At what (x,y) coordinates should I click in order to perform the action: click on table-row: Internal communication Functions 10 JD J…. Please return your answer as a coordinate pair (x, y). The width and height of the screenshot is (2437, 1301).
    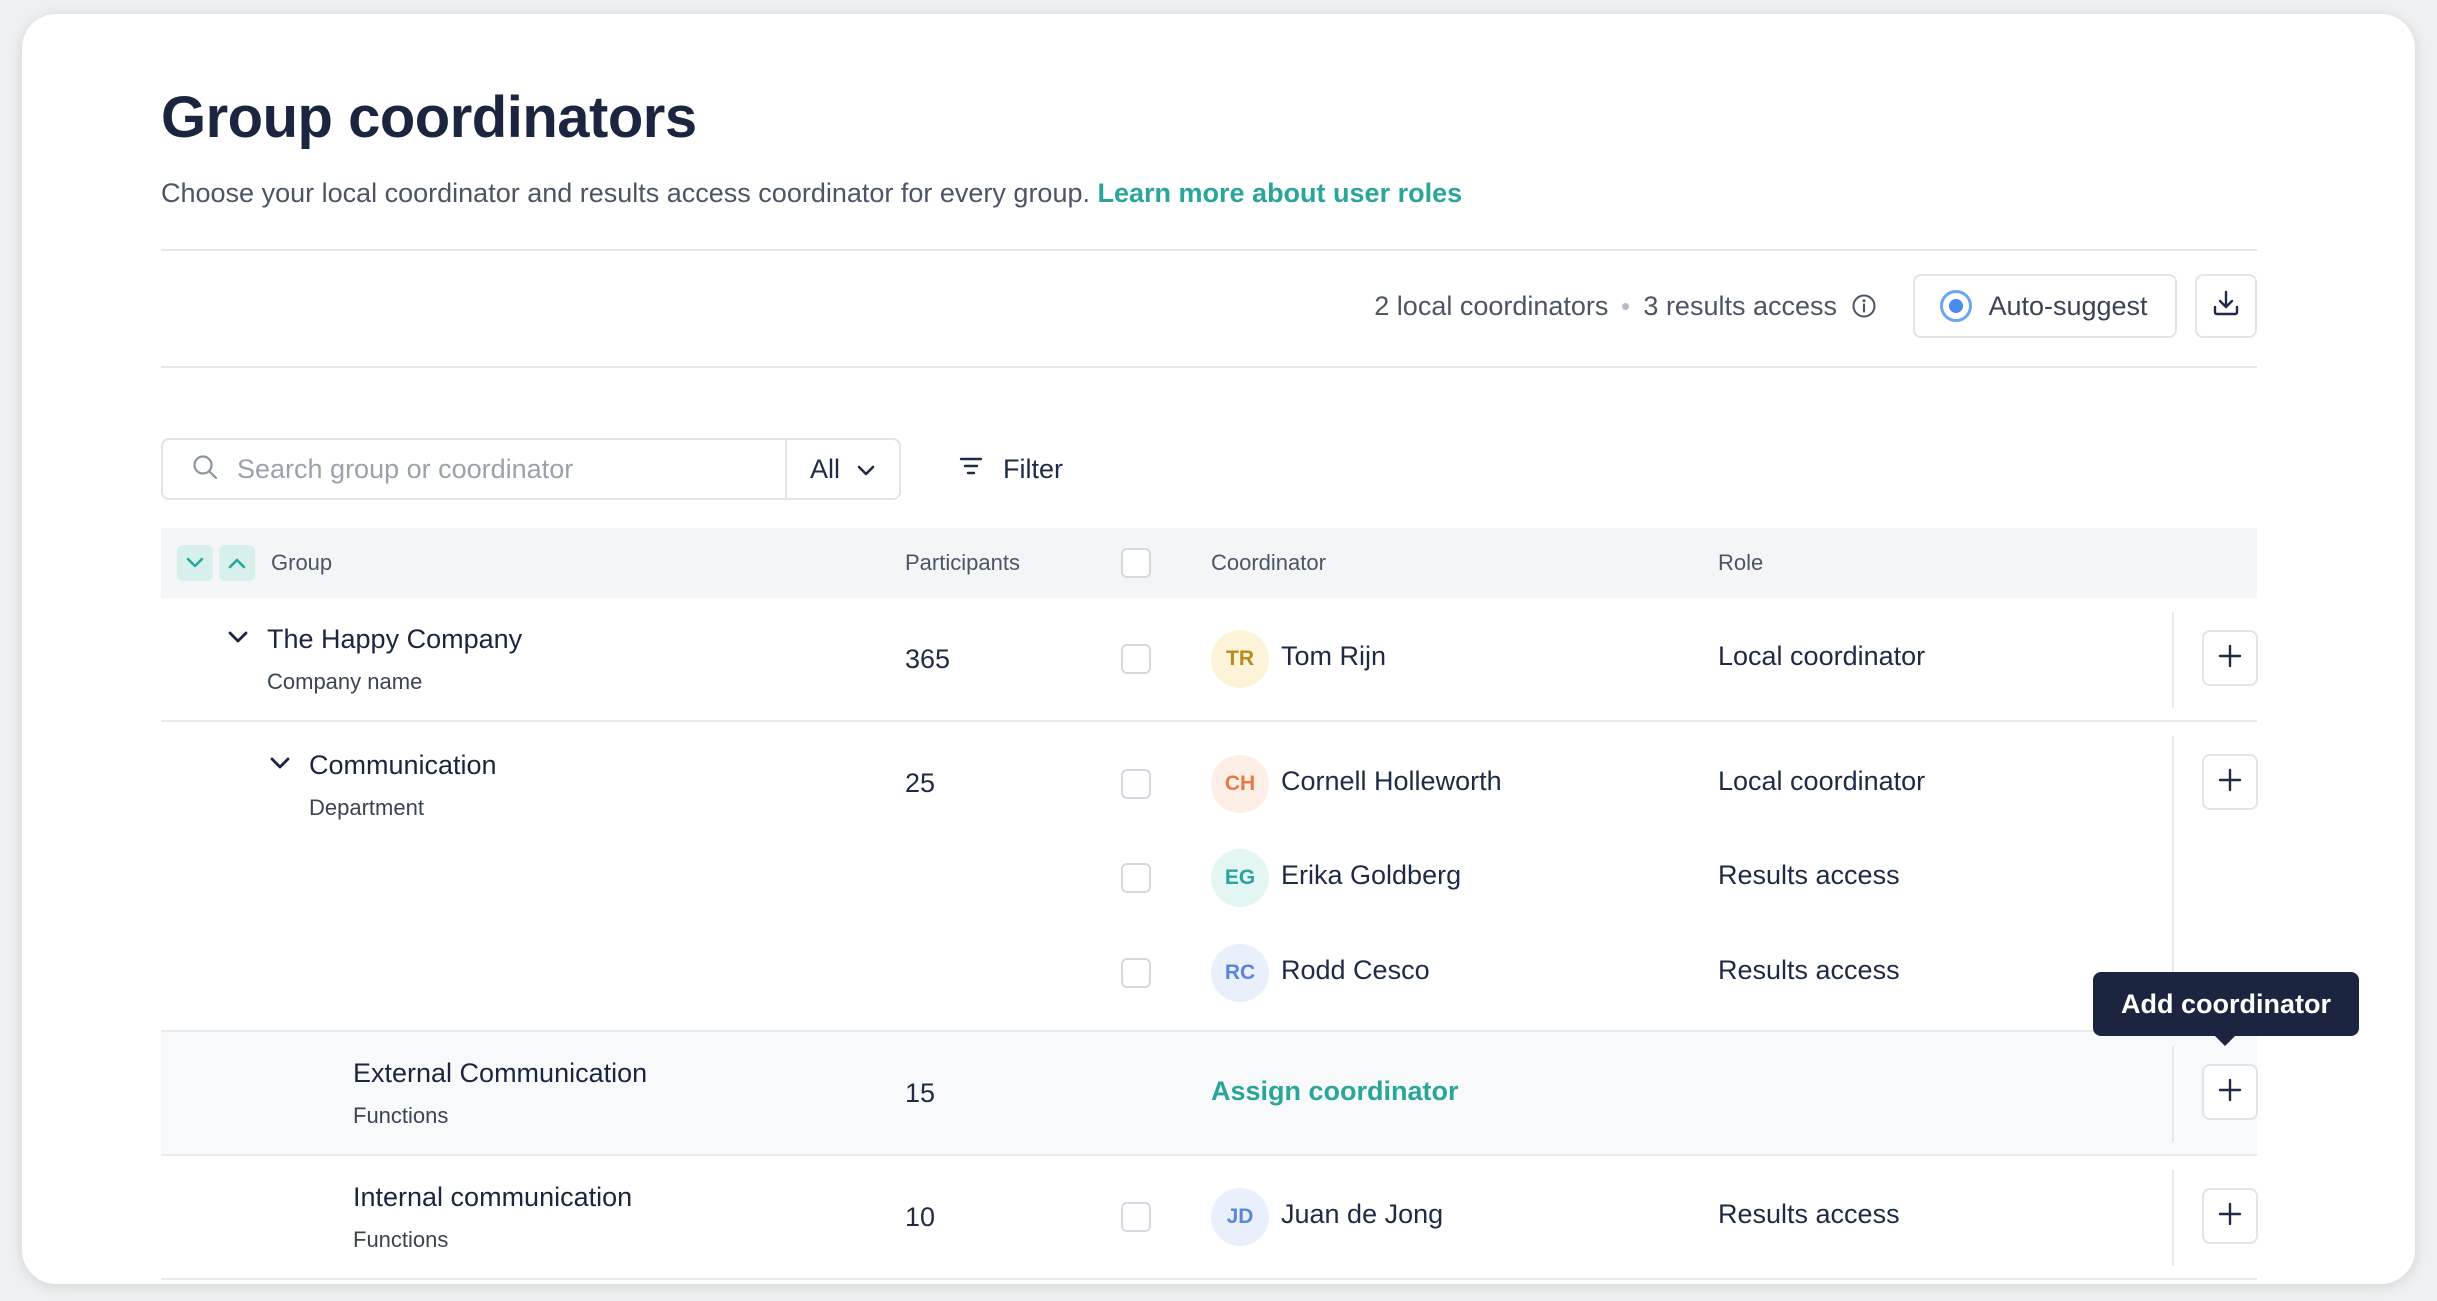
    Looking at the image, I should click on (1209, 1218).